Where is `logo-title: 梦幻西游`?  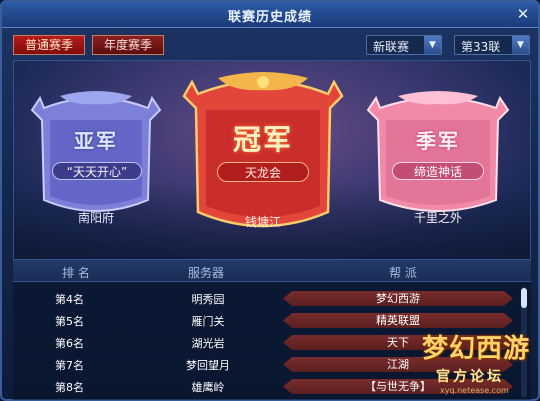 logo-title: 梦幻西游 is located at coordinates (476, 349).